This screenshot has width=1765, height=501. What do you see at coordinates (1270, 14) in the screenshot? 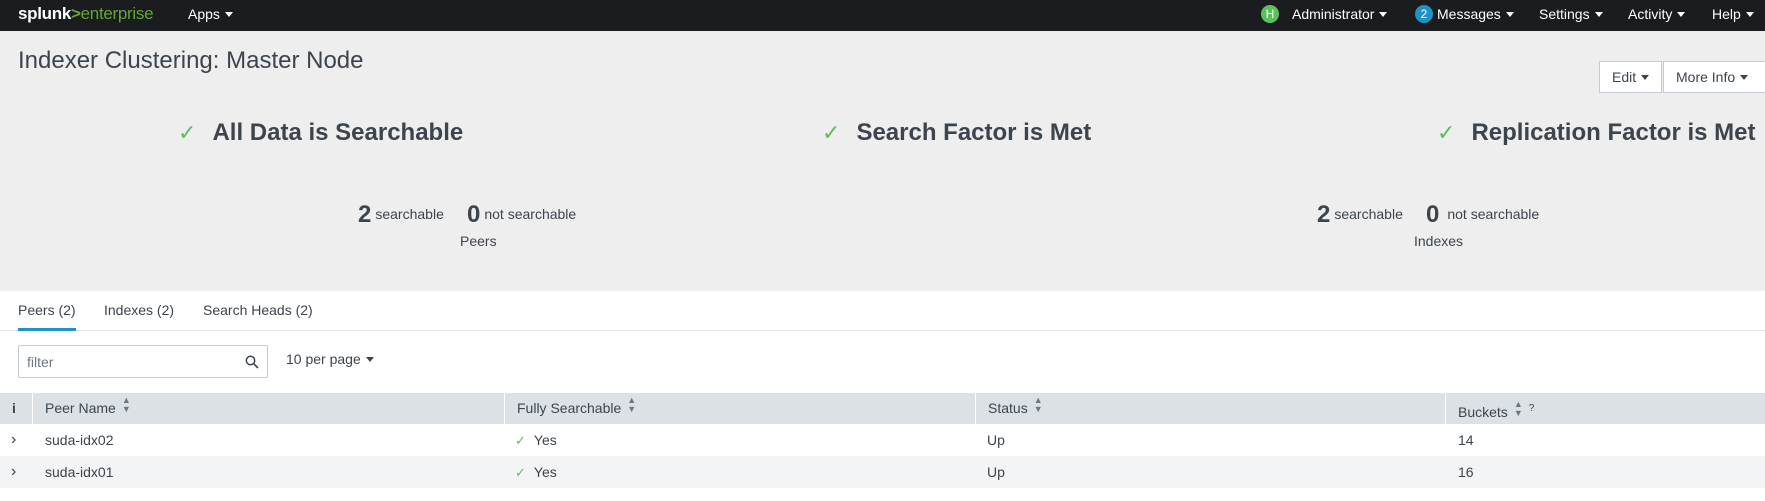
I see `user-avatar: H` at bounding box center [1270, 14].